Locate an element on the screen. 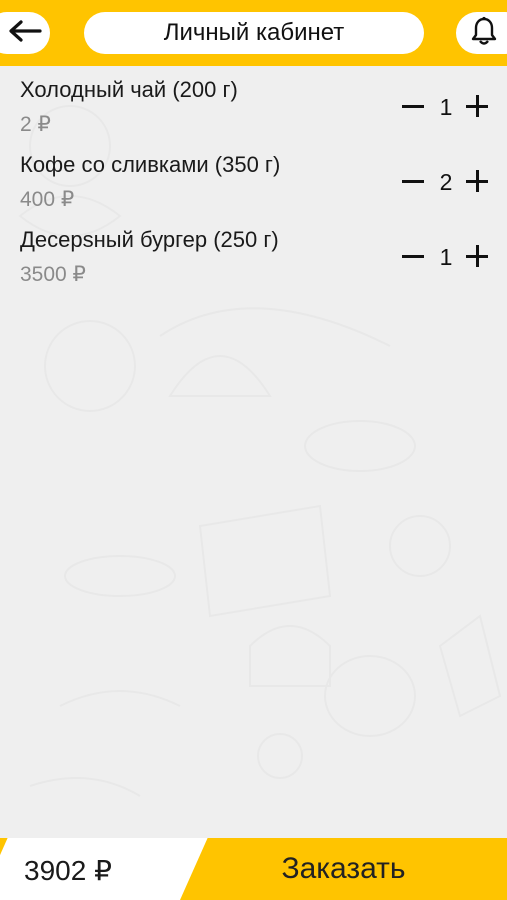 The height and width of the screenshot is (900, 507). list-item: Холодный чай (200 г) 2 ₽ 1 is located at coordinates (253, 103).